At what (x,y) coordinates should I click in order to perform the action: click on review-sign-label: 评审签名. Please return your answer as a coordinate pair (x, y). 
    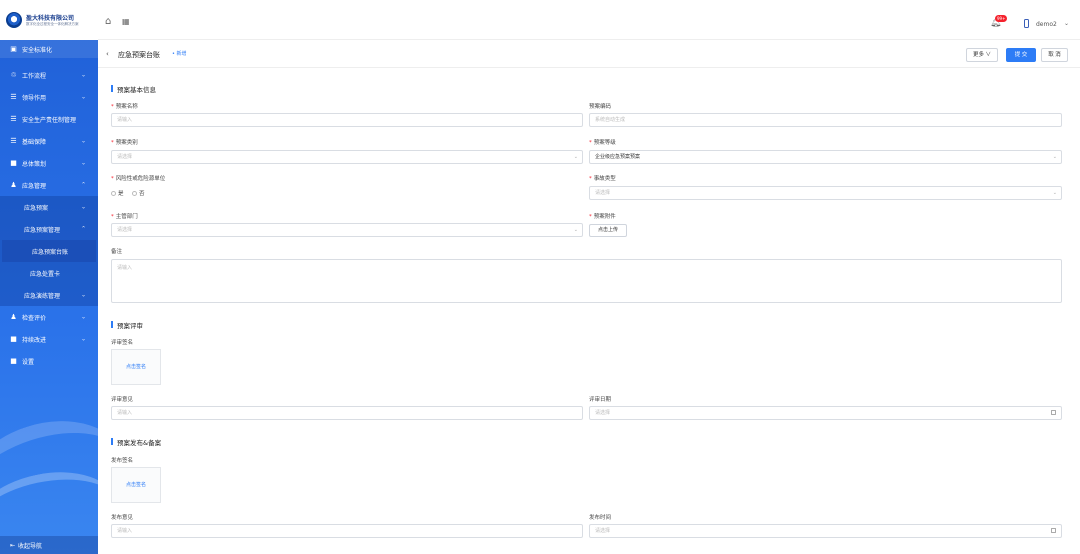
    Looking at the image, I should click on (122, 343).